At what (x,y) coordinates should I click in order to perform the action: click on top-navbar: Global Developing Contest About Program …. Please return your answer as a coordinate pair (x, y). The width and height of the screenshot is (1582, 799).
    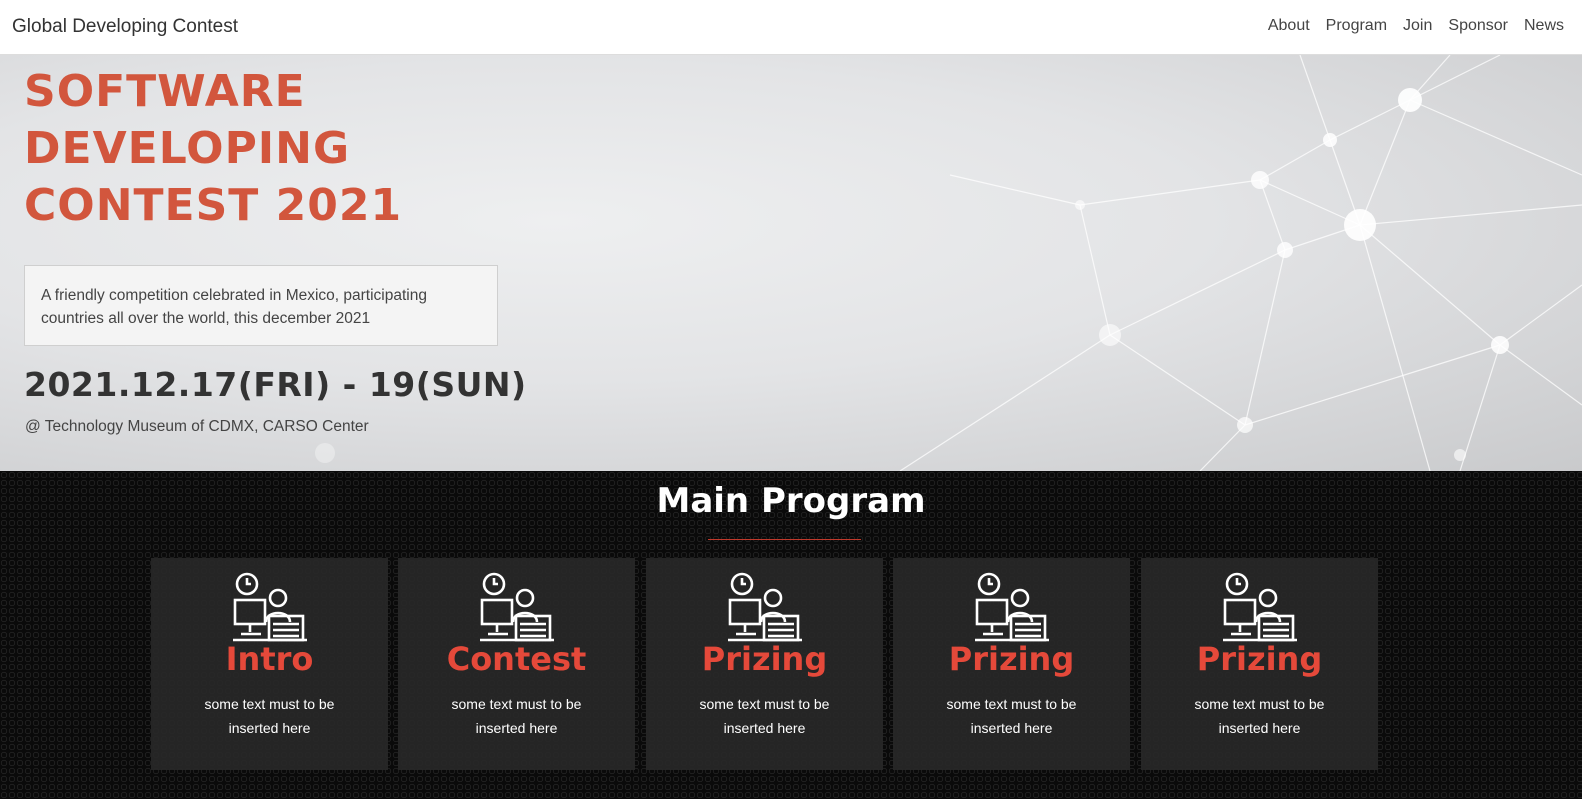
    Looking at the image, I should click on (791, 27).